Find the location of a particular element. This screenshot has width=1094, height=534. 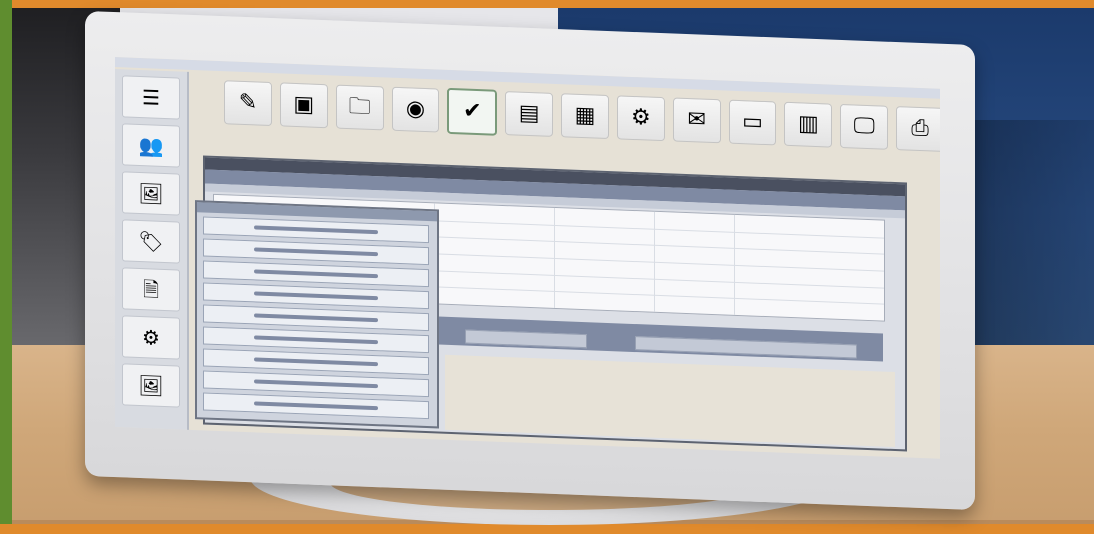

toolbar-button-7: ▦ is located at coordinates (585, 116).